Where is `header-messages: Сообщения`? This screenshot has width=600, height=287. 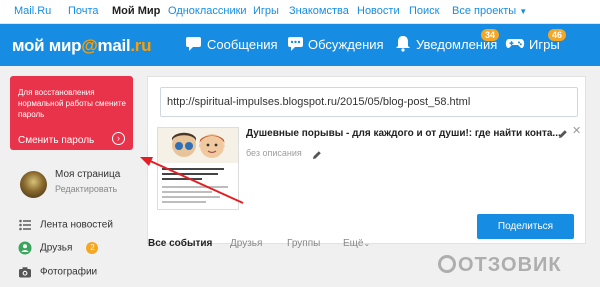
header-messages: Сообщения is located at coordinates (242, 44).